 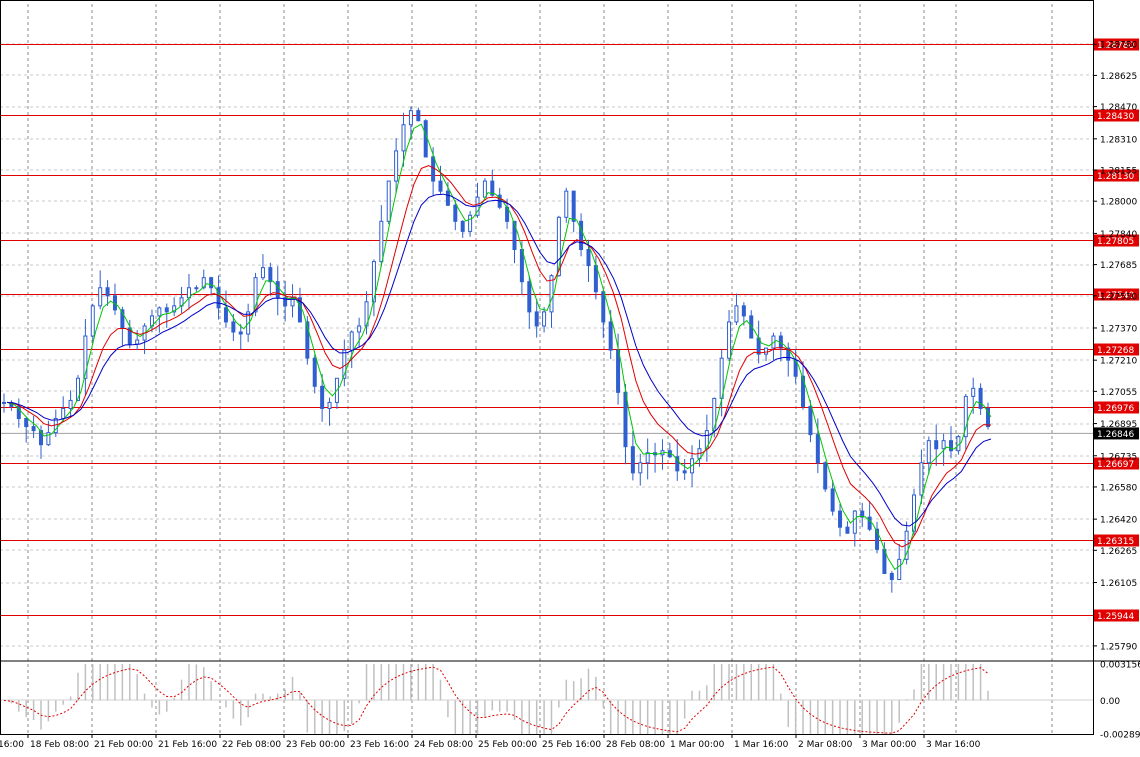 I want to click on level-tag-label: 1.27268, so click(x=1115, y=351).